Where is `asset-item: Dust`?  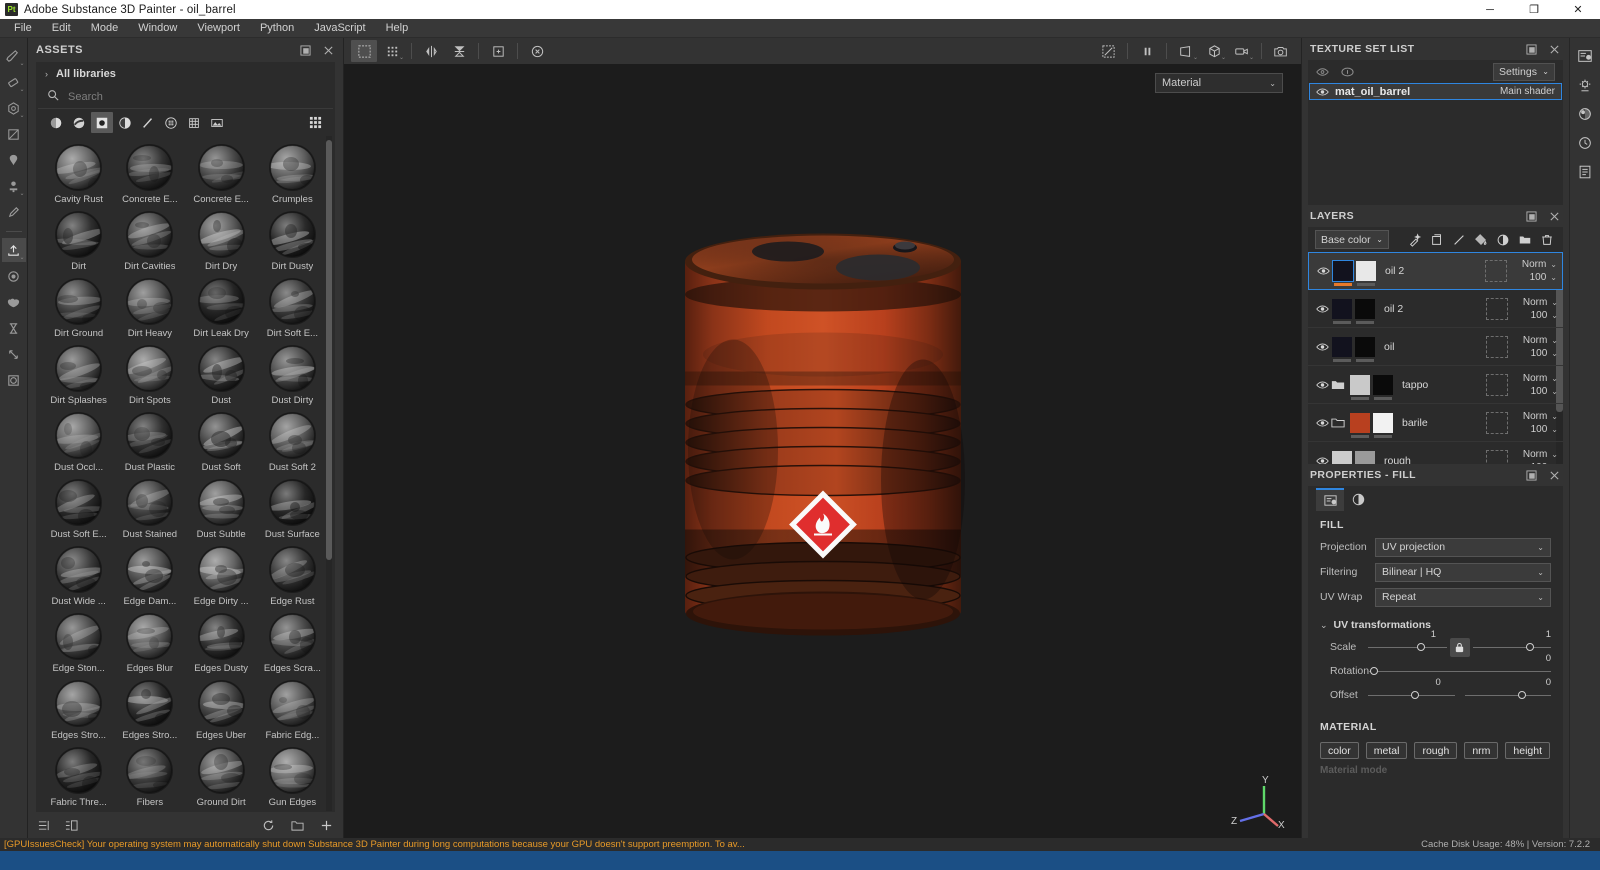 asset-item: Dust is located at coordinates (221, 374).